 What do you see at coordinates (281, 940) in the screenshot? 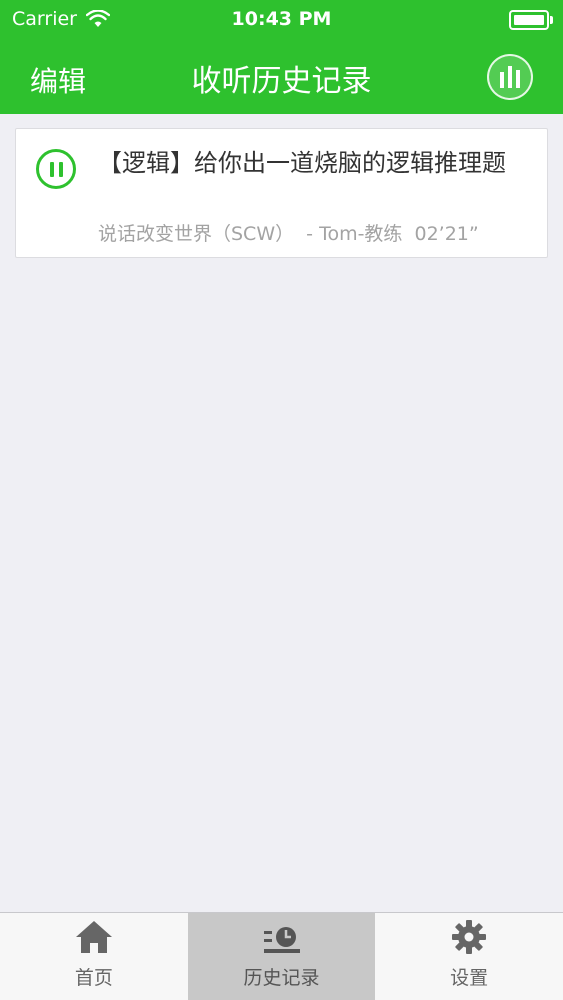
I see `history-icon` at bounding box center [281, 940].